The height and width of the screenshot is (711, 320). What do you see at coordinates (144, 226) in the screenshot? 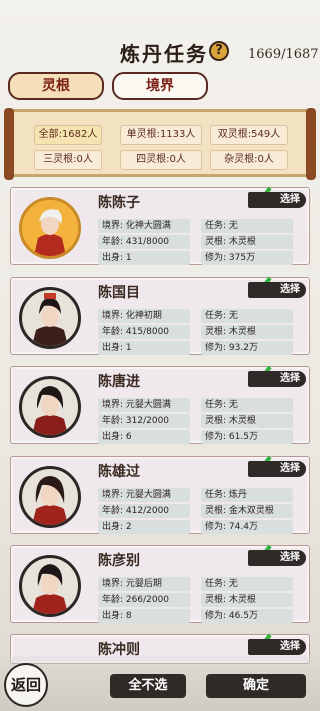
I see `realm-field: 境界: 化神大圆满` at bounding box center [144, 226].